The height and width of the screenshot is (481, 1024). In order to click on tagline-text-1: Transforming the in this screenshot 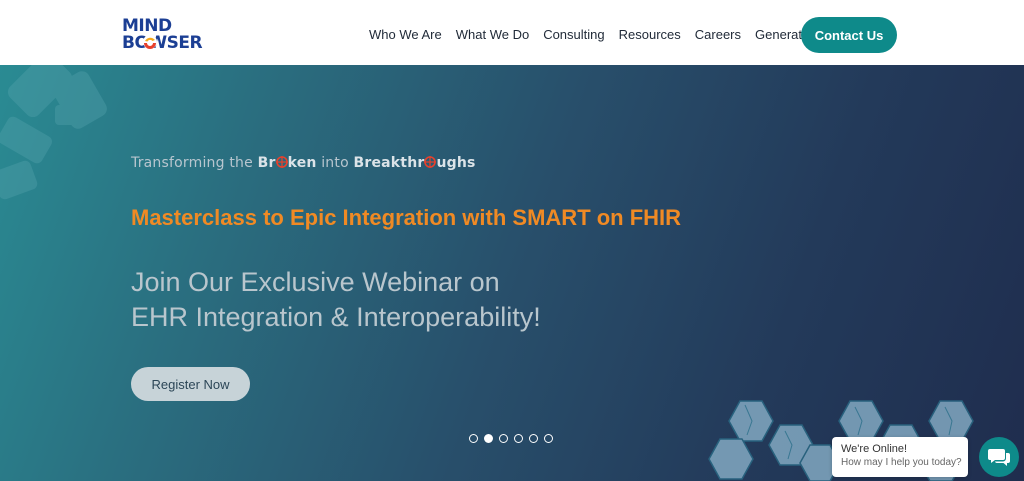, I will do `click(194, 163)`.